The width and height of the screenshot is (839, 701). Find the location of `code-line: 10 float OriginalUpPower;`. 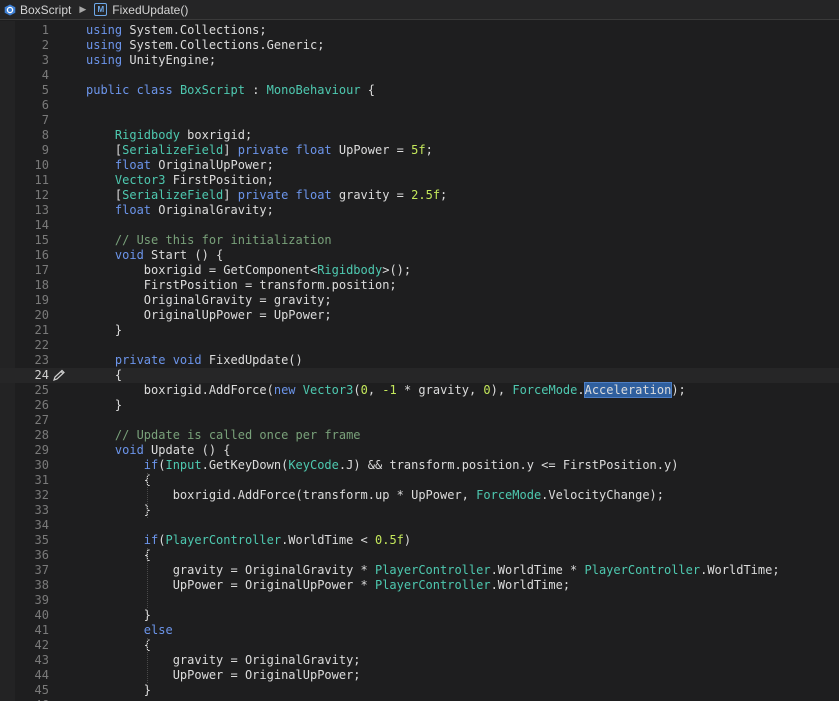

code-line: 10 float OriginalUpPower; is located at coordinates (419, 165).